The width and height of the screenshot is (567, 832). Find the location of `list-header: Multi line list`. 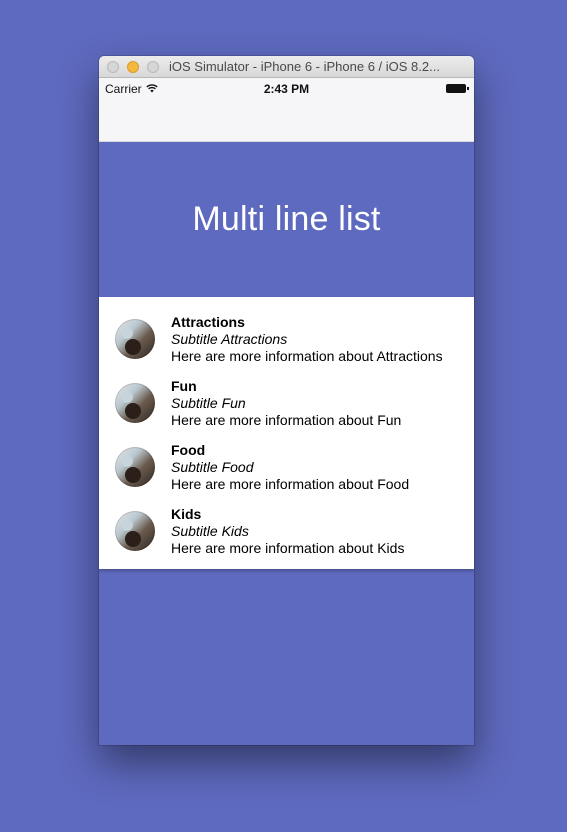

list-header: Multi line list is located at coordinates (286, 219).